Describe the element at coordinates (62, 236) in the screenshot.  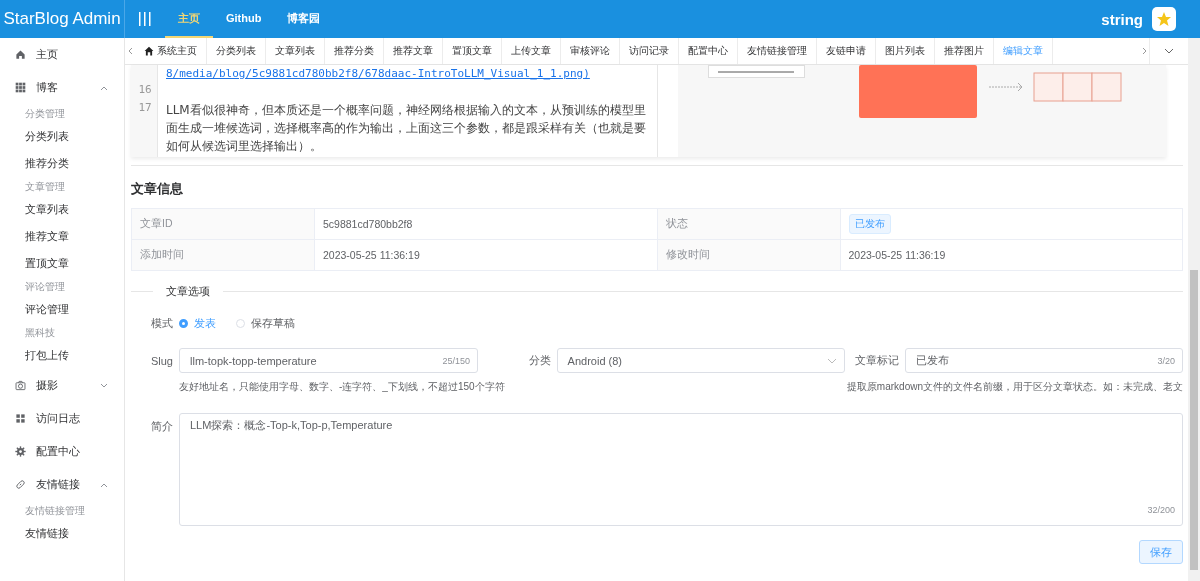
I see `sidebar-item: 推荐文章` at that location.